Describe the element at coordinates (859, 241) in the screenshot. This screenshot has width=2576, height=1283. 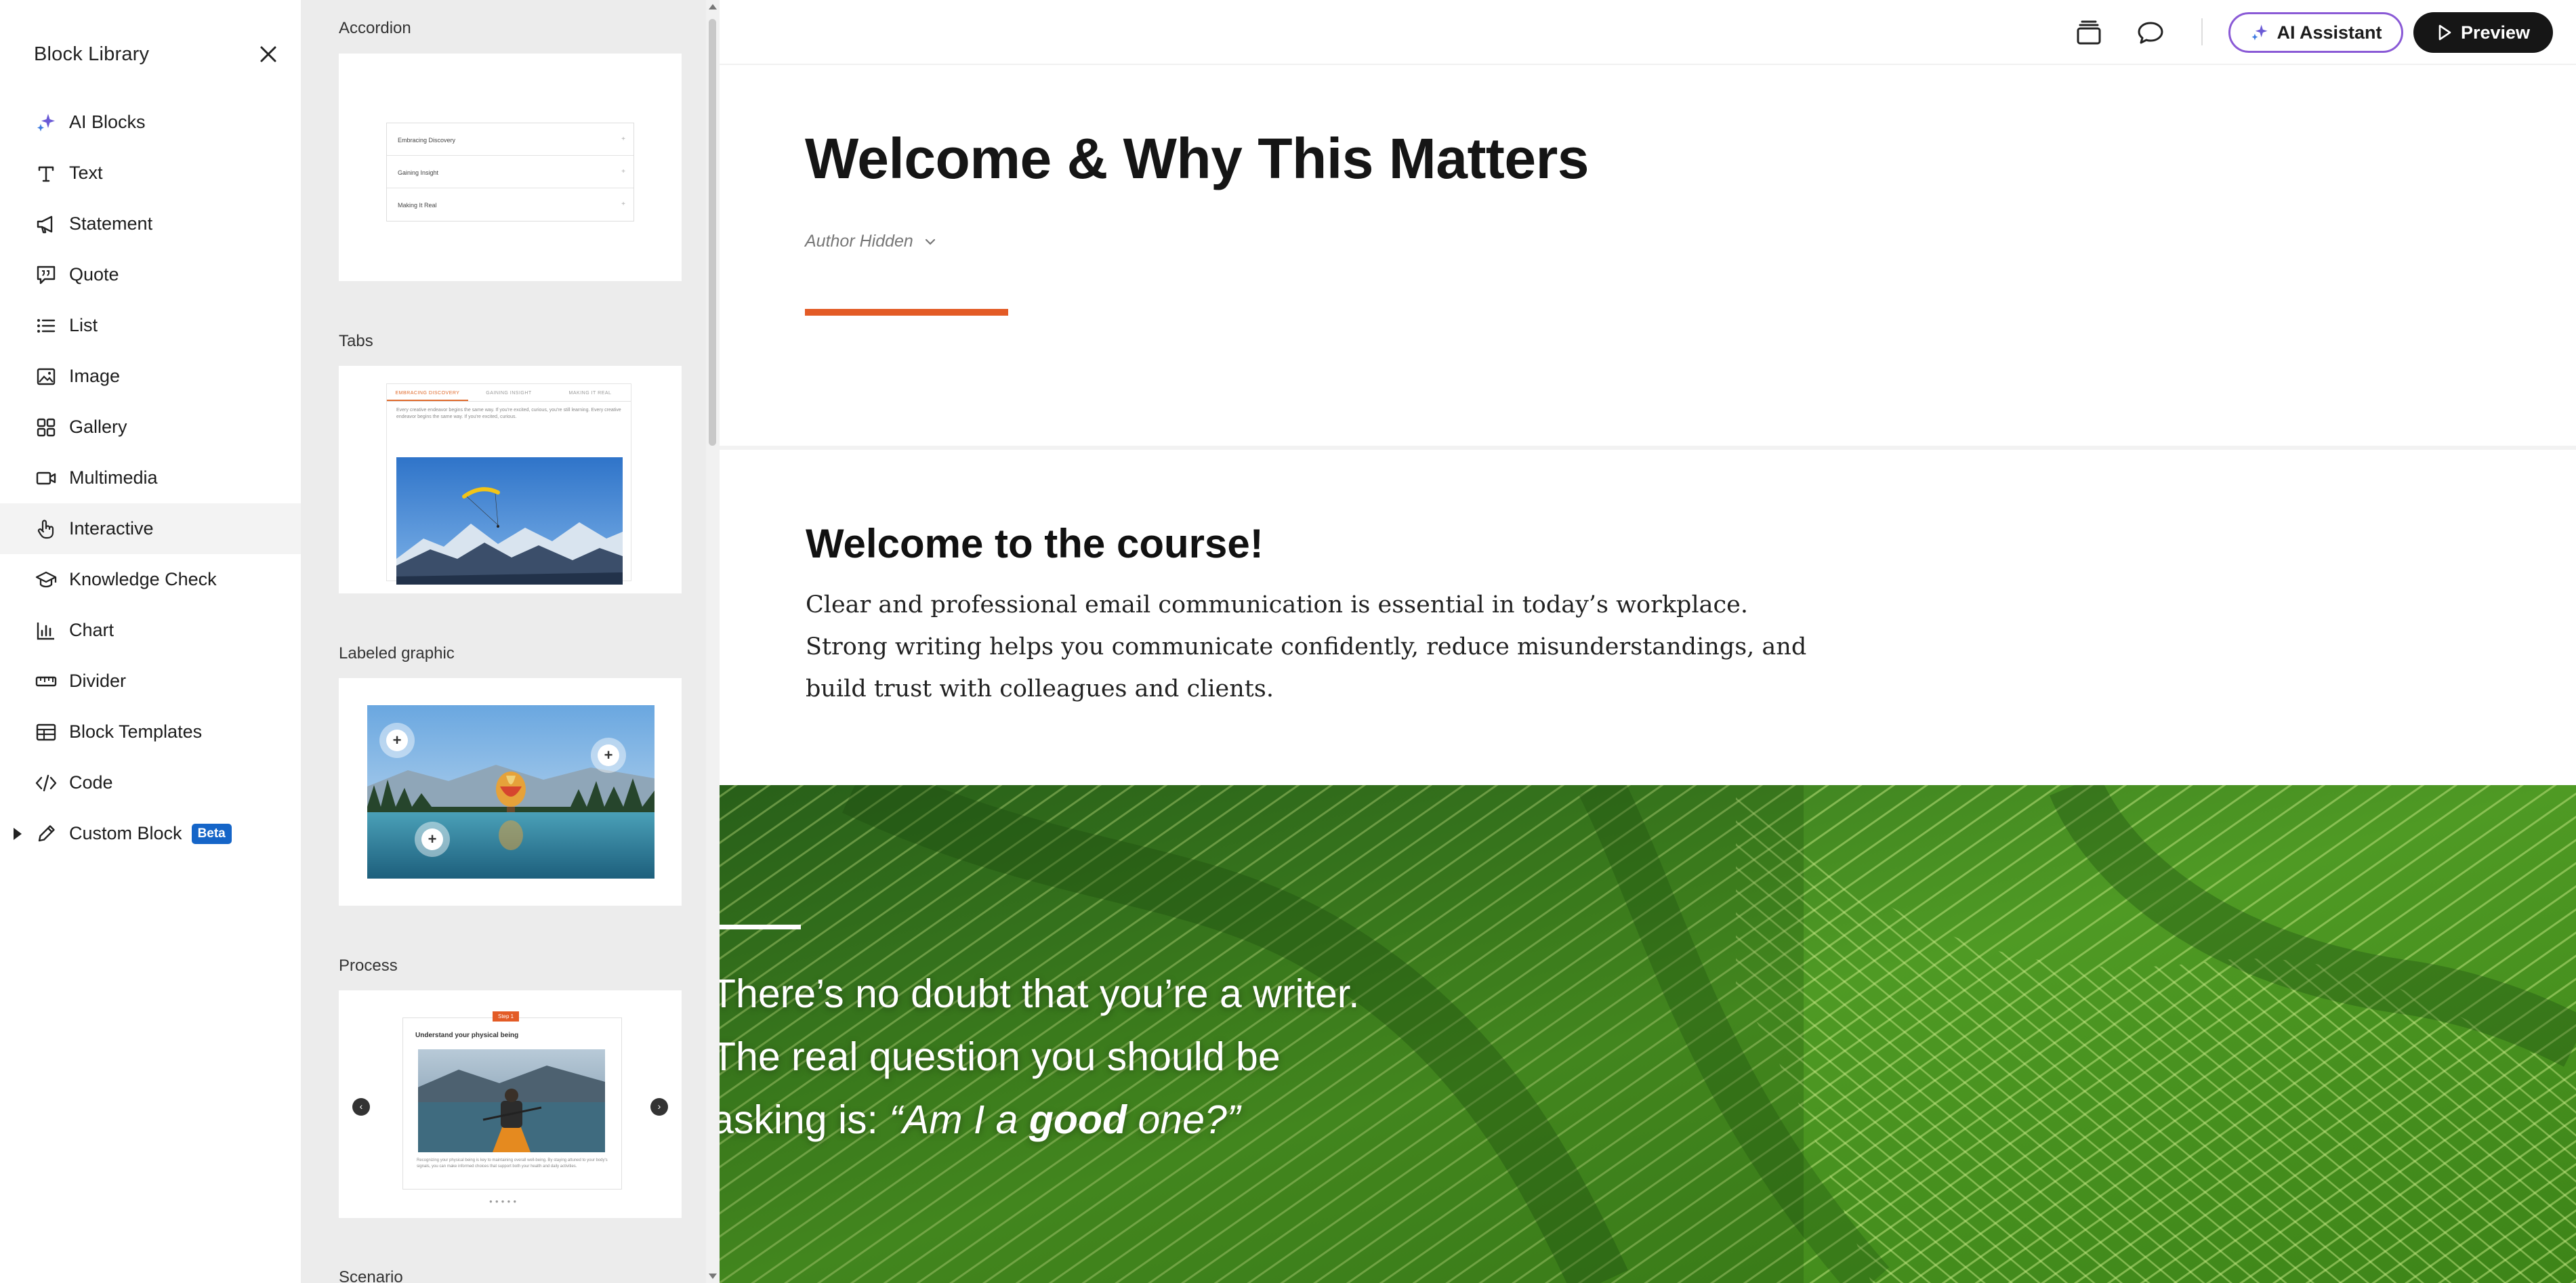
I see `author-label: Author Hidden` at that location.